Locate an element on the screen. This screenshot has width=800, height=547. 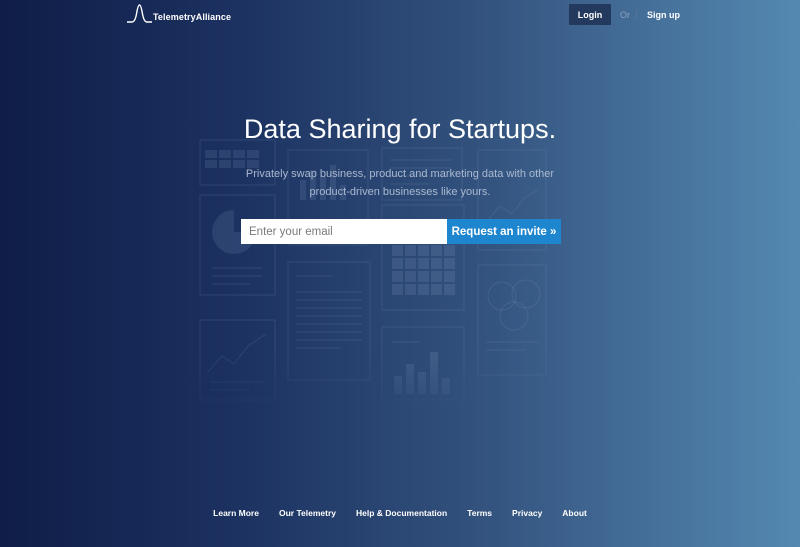
brand-name: TelemetryAlliance is located at coordinates (192, 17).